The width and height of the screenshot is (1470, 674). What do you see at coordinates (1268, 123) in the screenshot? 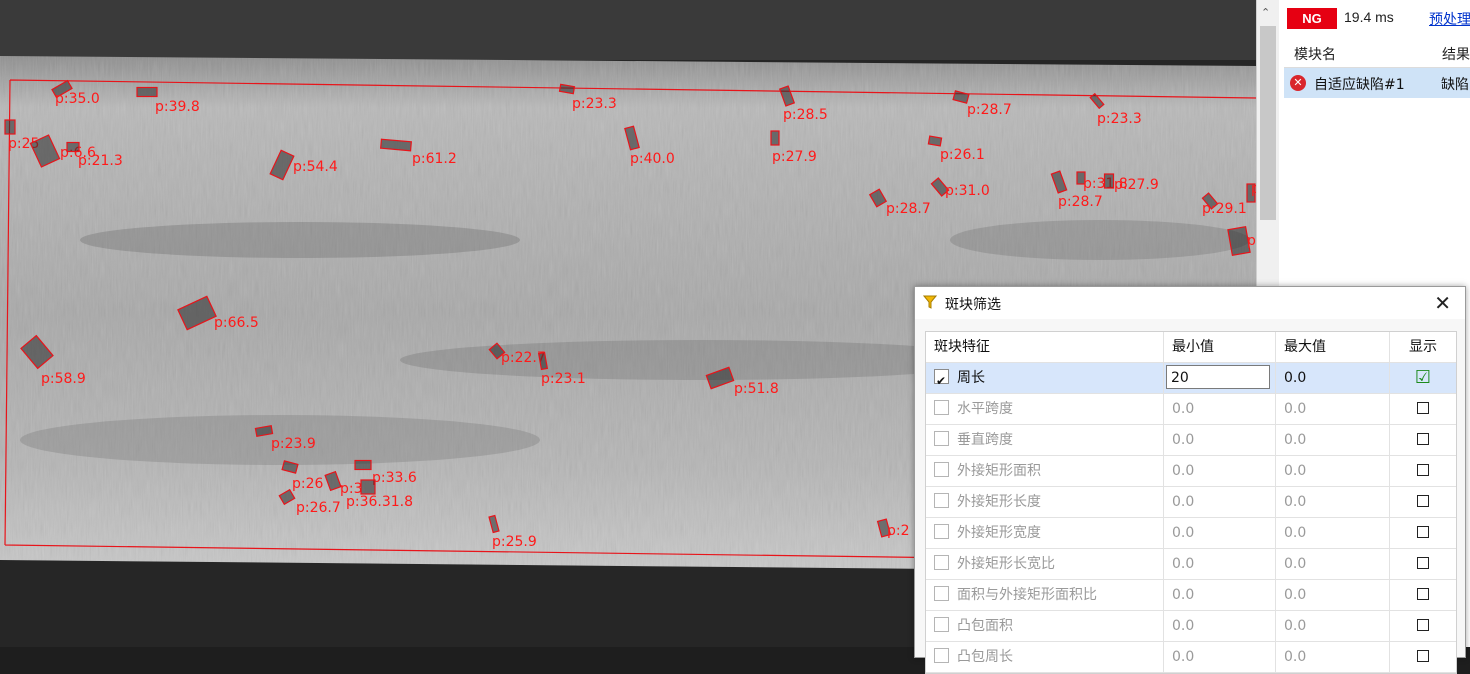
I see `scroll-thumb` at bounding box center [1268, 123].